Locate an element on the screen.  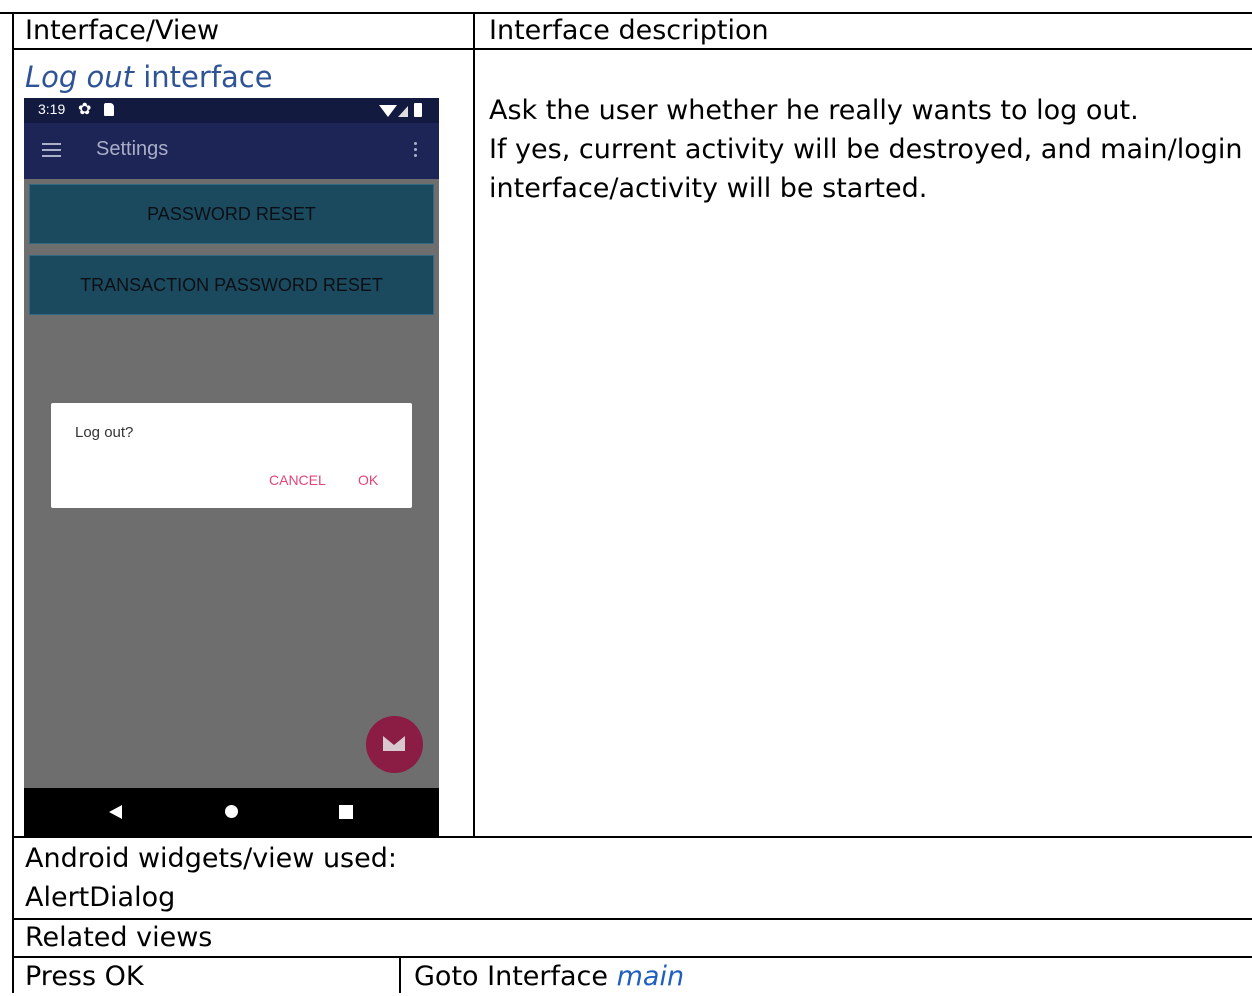
related-target: Goto Interface main is located at coordinates (549, 977).